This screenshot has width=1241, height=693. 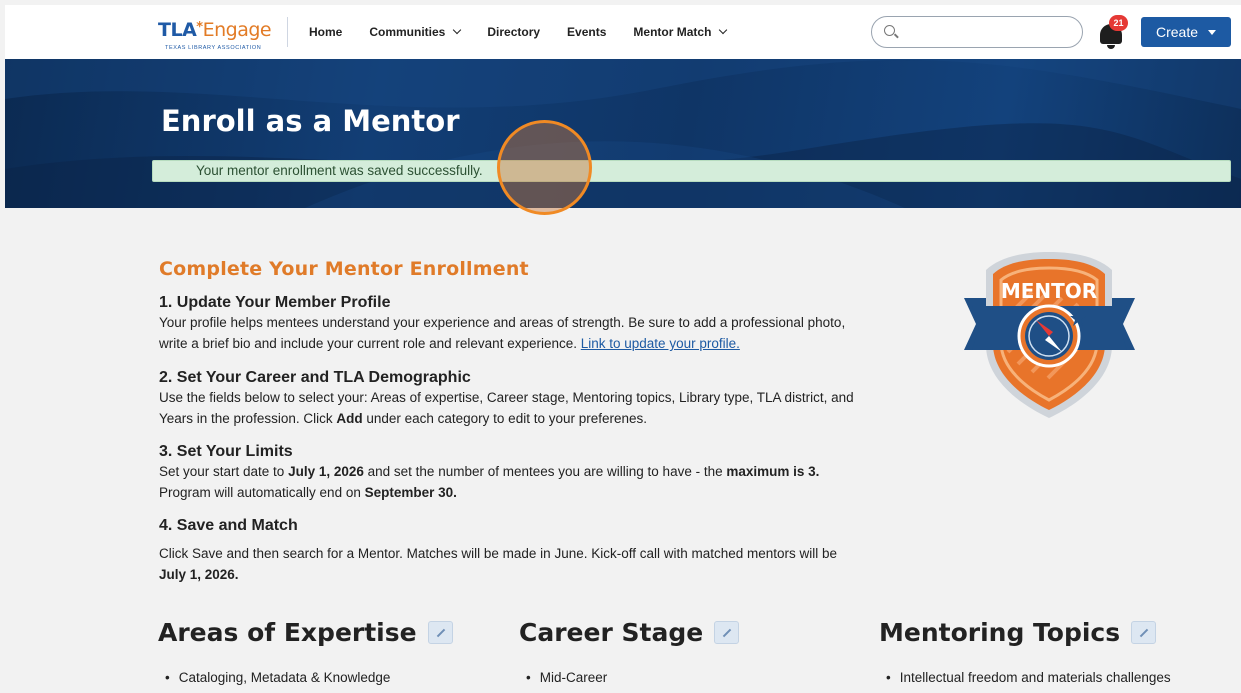 I want to click on mentor-badge-graphic: MENTOR, so click(x=1049, y=335).